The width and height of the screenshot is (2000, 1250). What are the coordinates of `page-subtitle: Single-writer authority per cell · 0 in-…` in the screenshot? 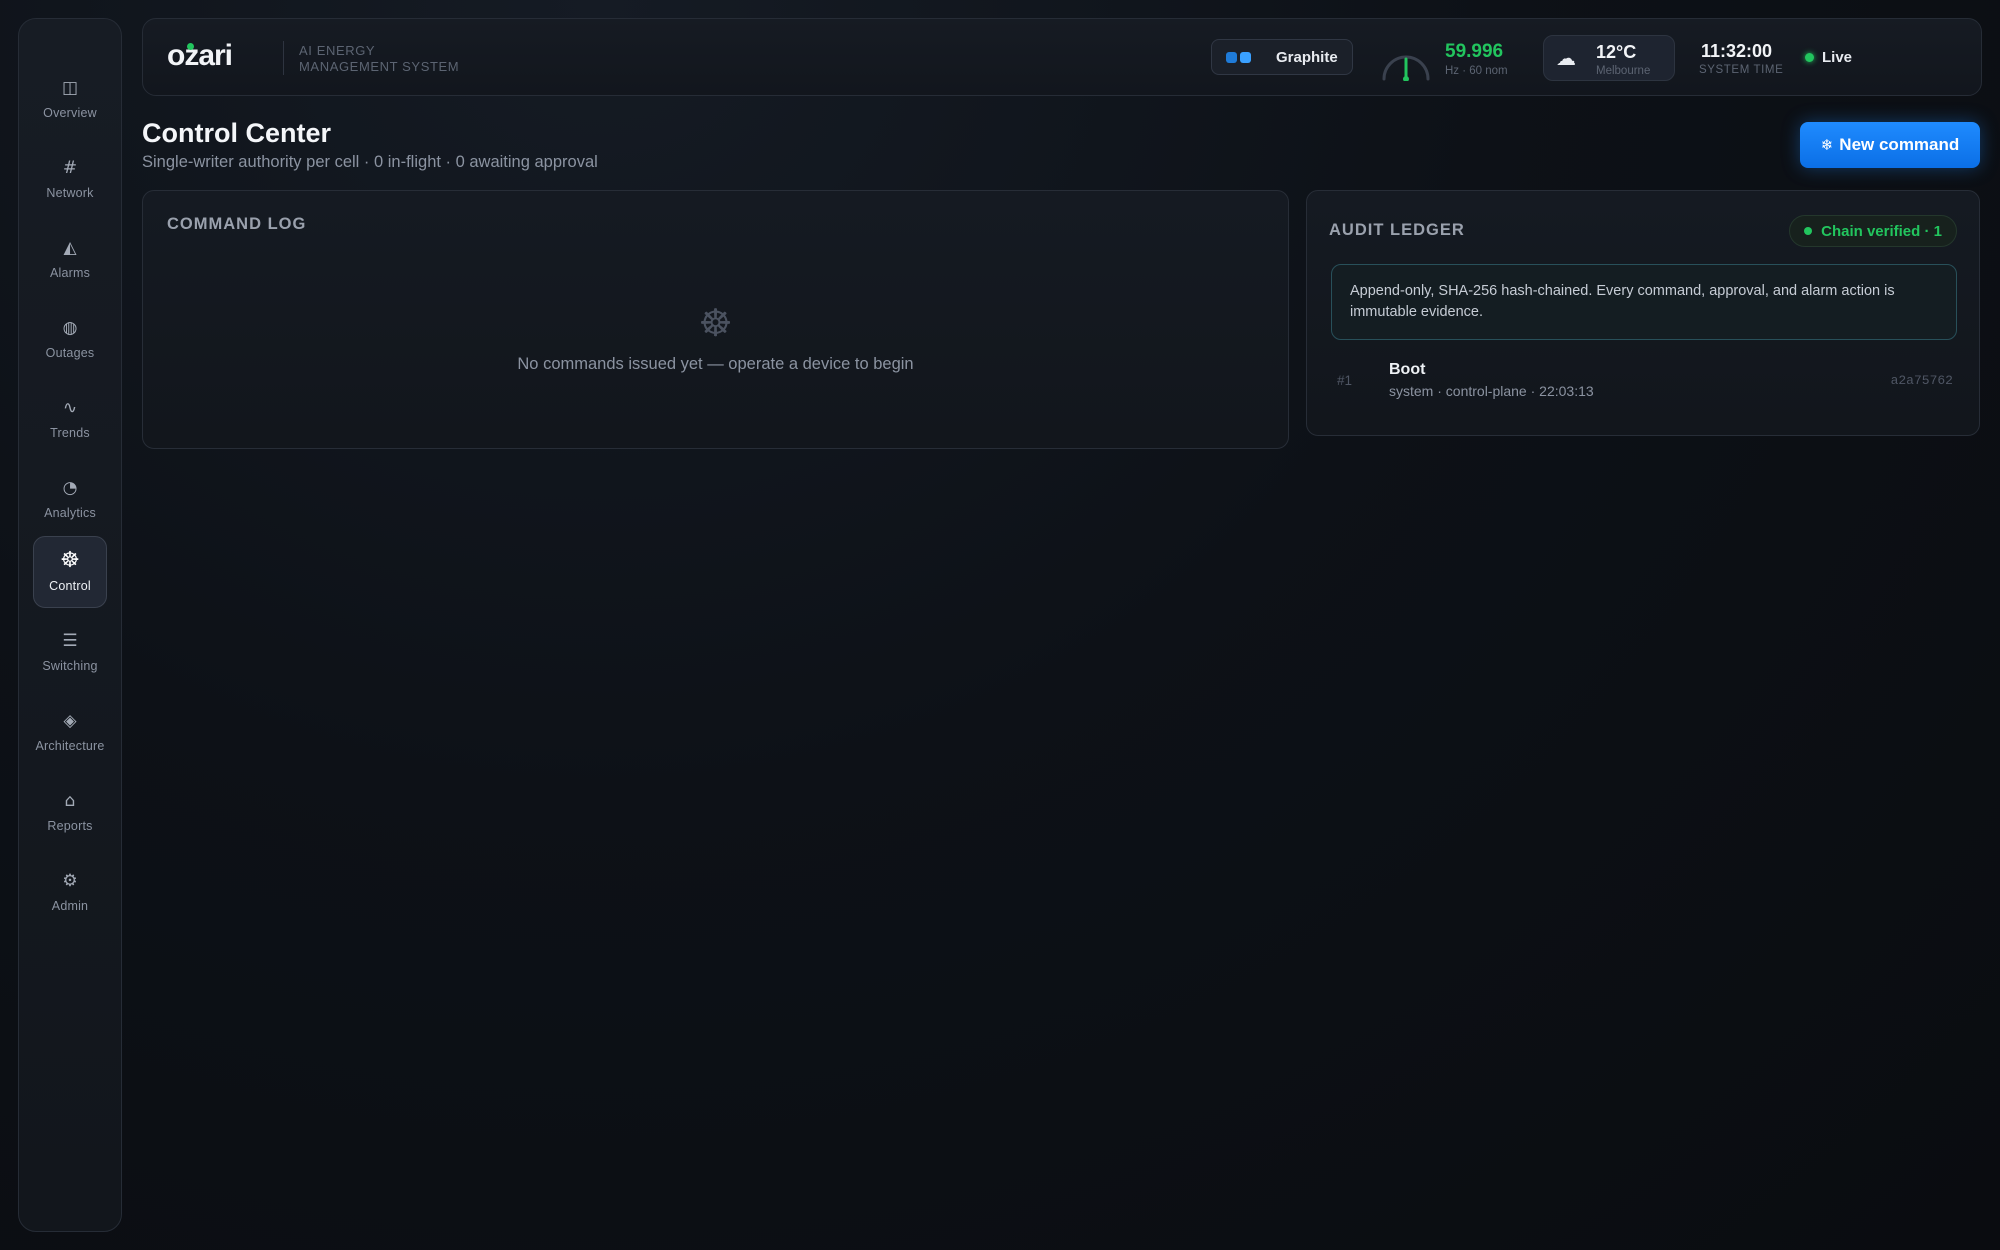 It's located at (370, 162).